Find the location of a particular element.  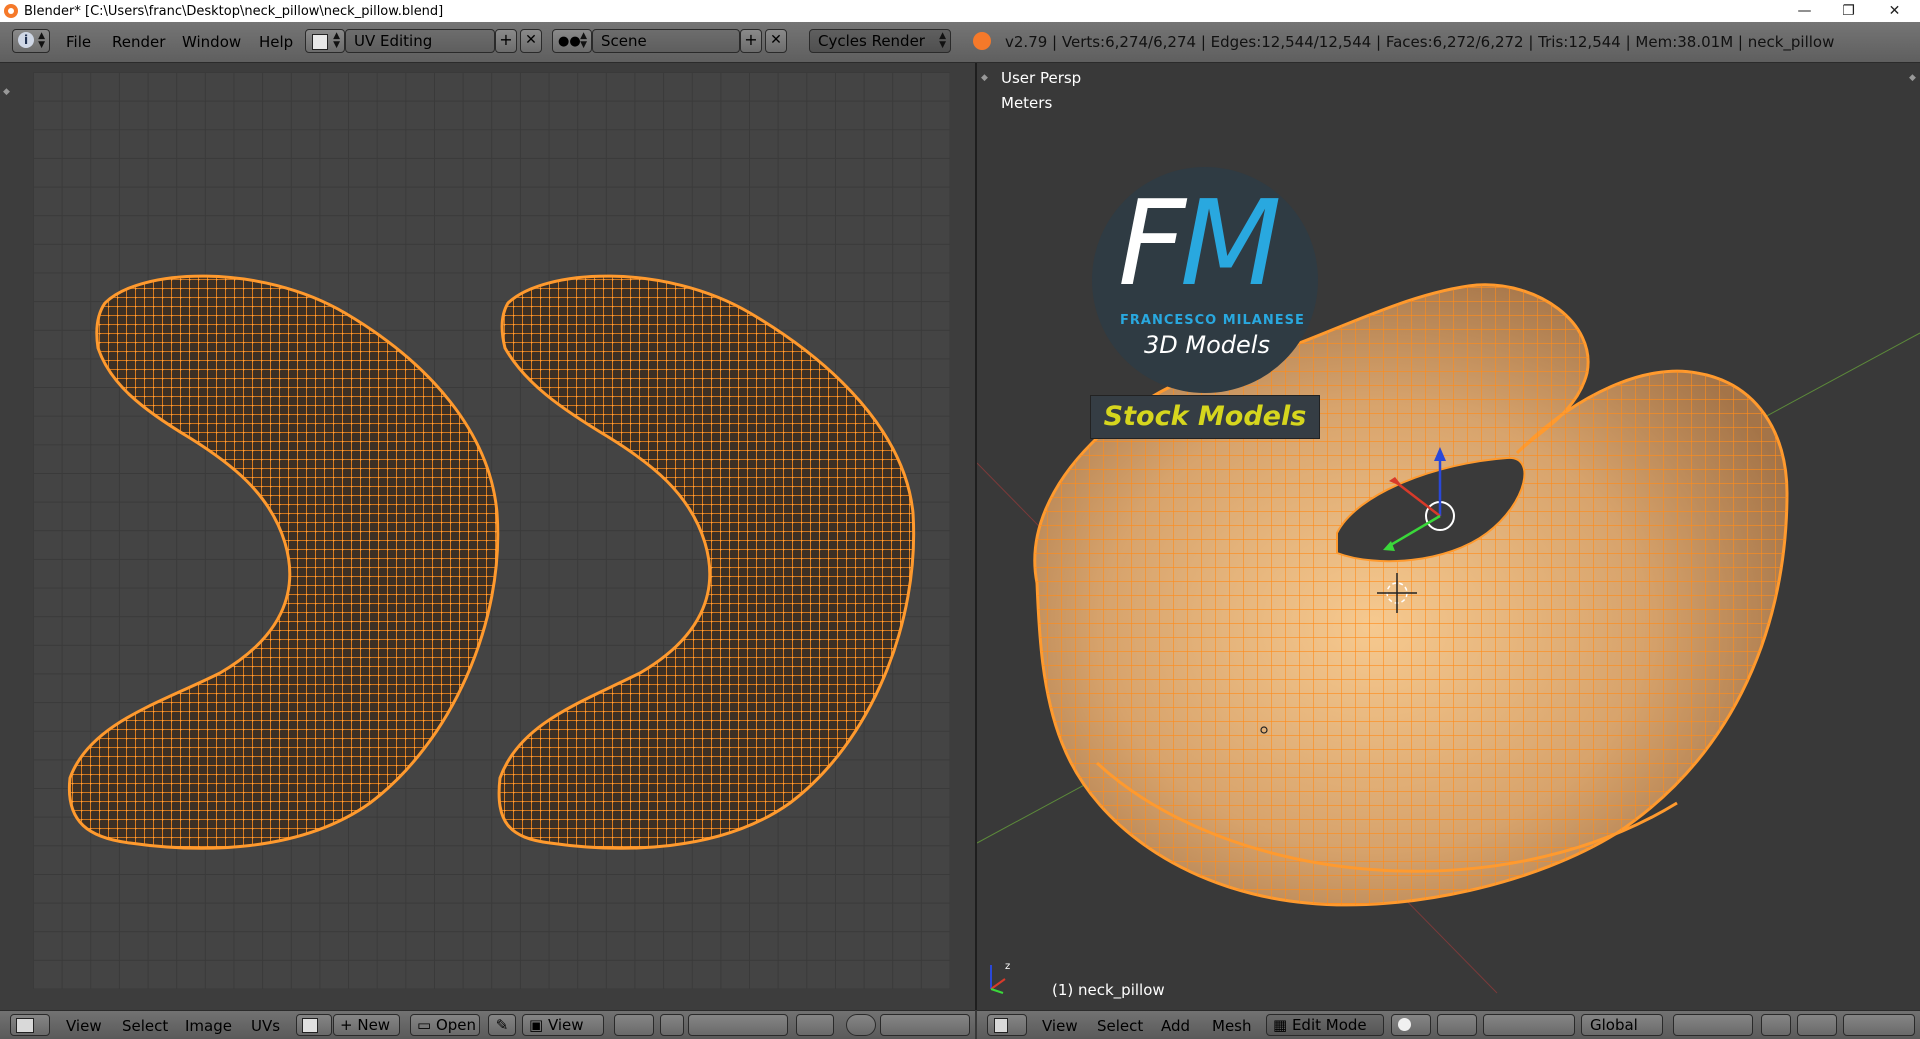

image-icon: ▣ is located at coordinates (538, 1025).